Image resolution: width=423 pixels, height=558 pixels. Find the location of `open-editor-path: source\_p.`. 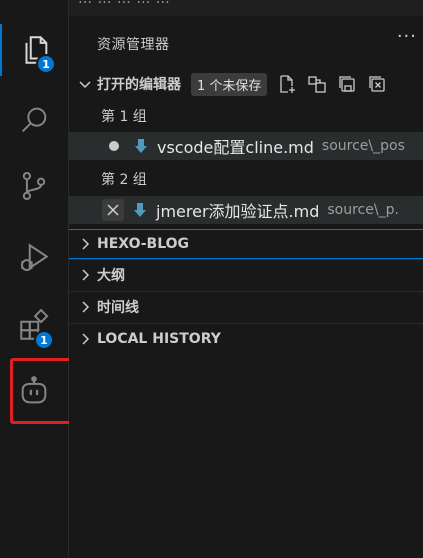

open-editor-path: source\_p. is located at coordinates (363, 210).